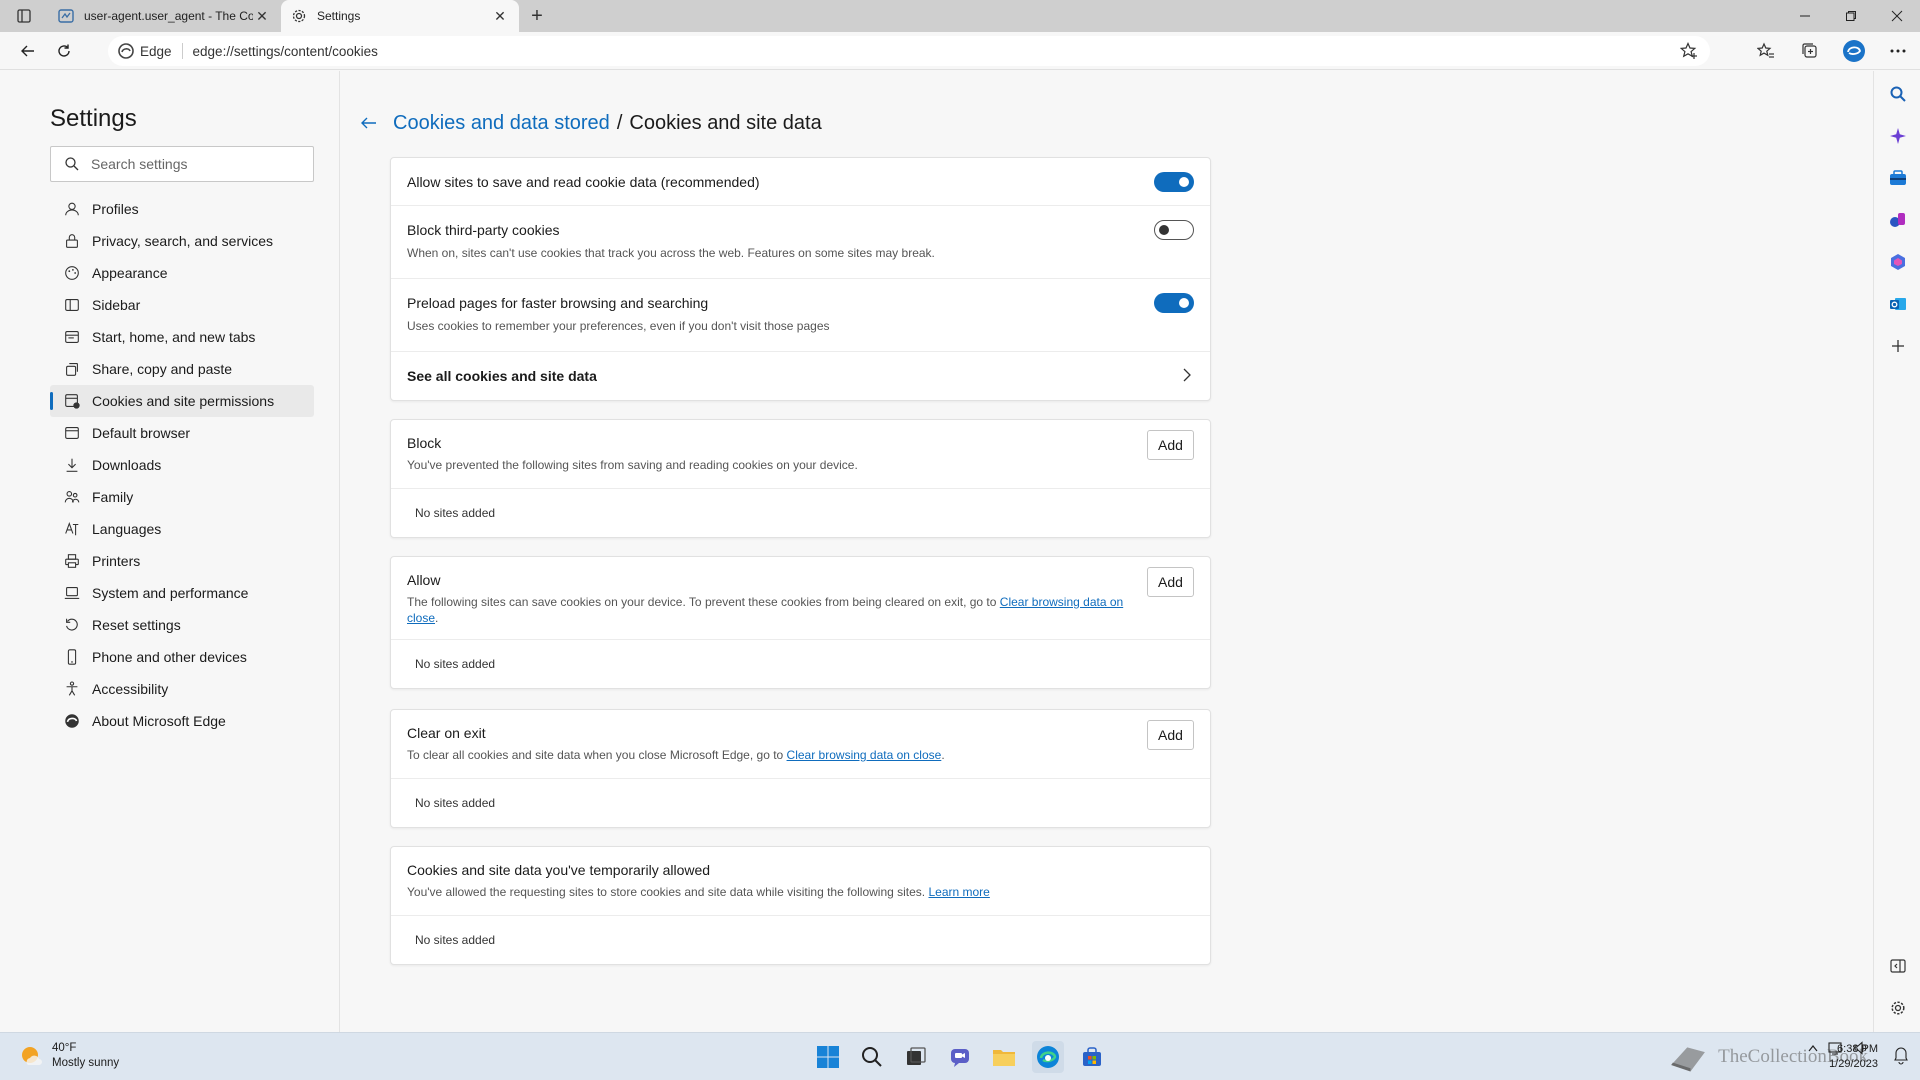 The width and height of the screenshot is (1920, 1080). Describe the element at coordinates (182, 593) in the screenshot. I see `sidebar-item-system-and-performance: System and performance` at that location.